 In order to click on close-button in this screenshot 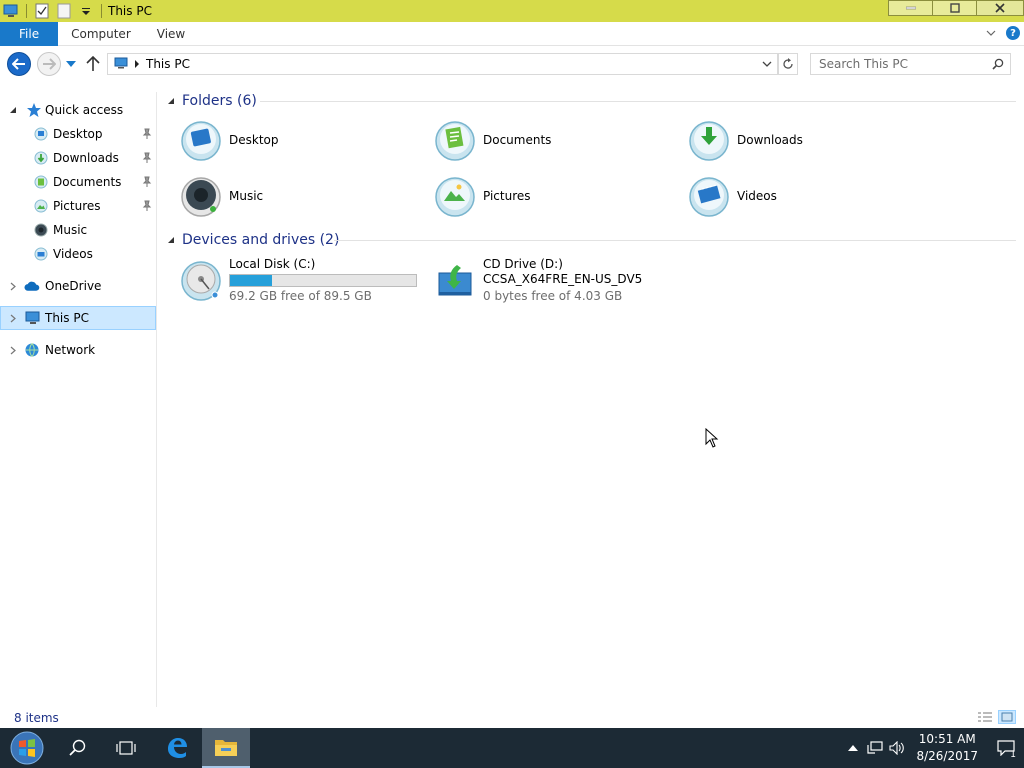, I will do `click(1000, 8)`.